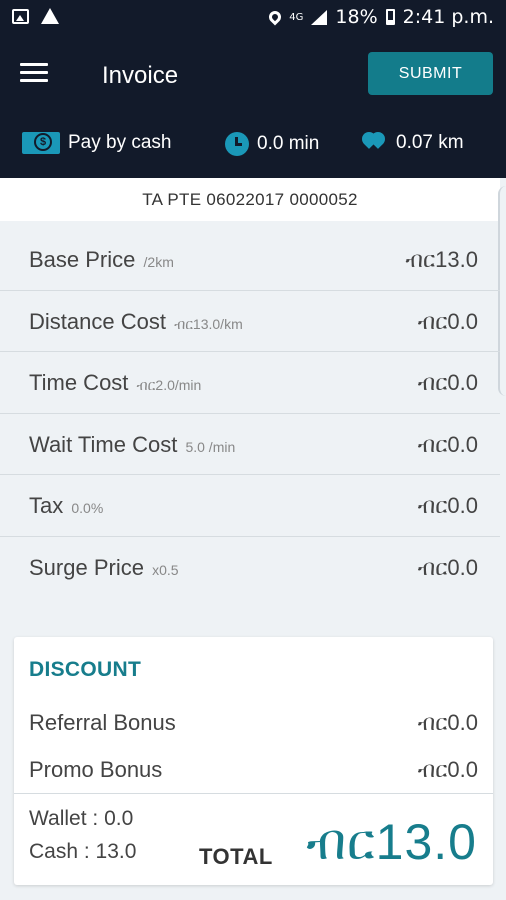  Describe the element at coordinates (41, 143) in the screenshot. I see `cash-icon` at that location.